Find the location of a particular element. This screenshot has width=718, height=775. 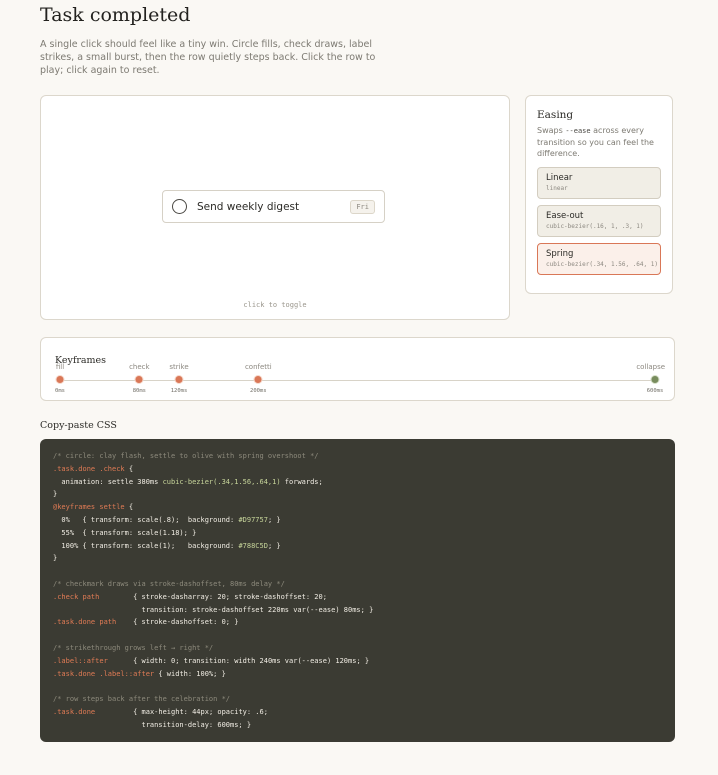

stage-hint: click to toggle is located at coordinates (275, 305).